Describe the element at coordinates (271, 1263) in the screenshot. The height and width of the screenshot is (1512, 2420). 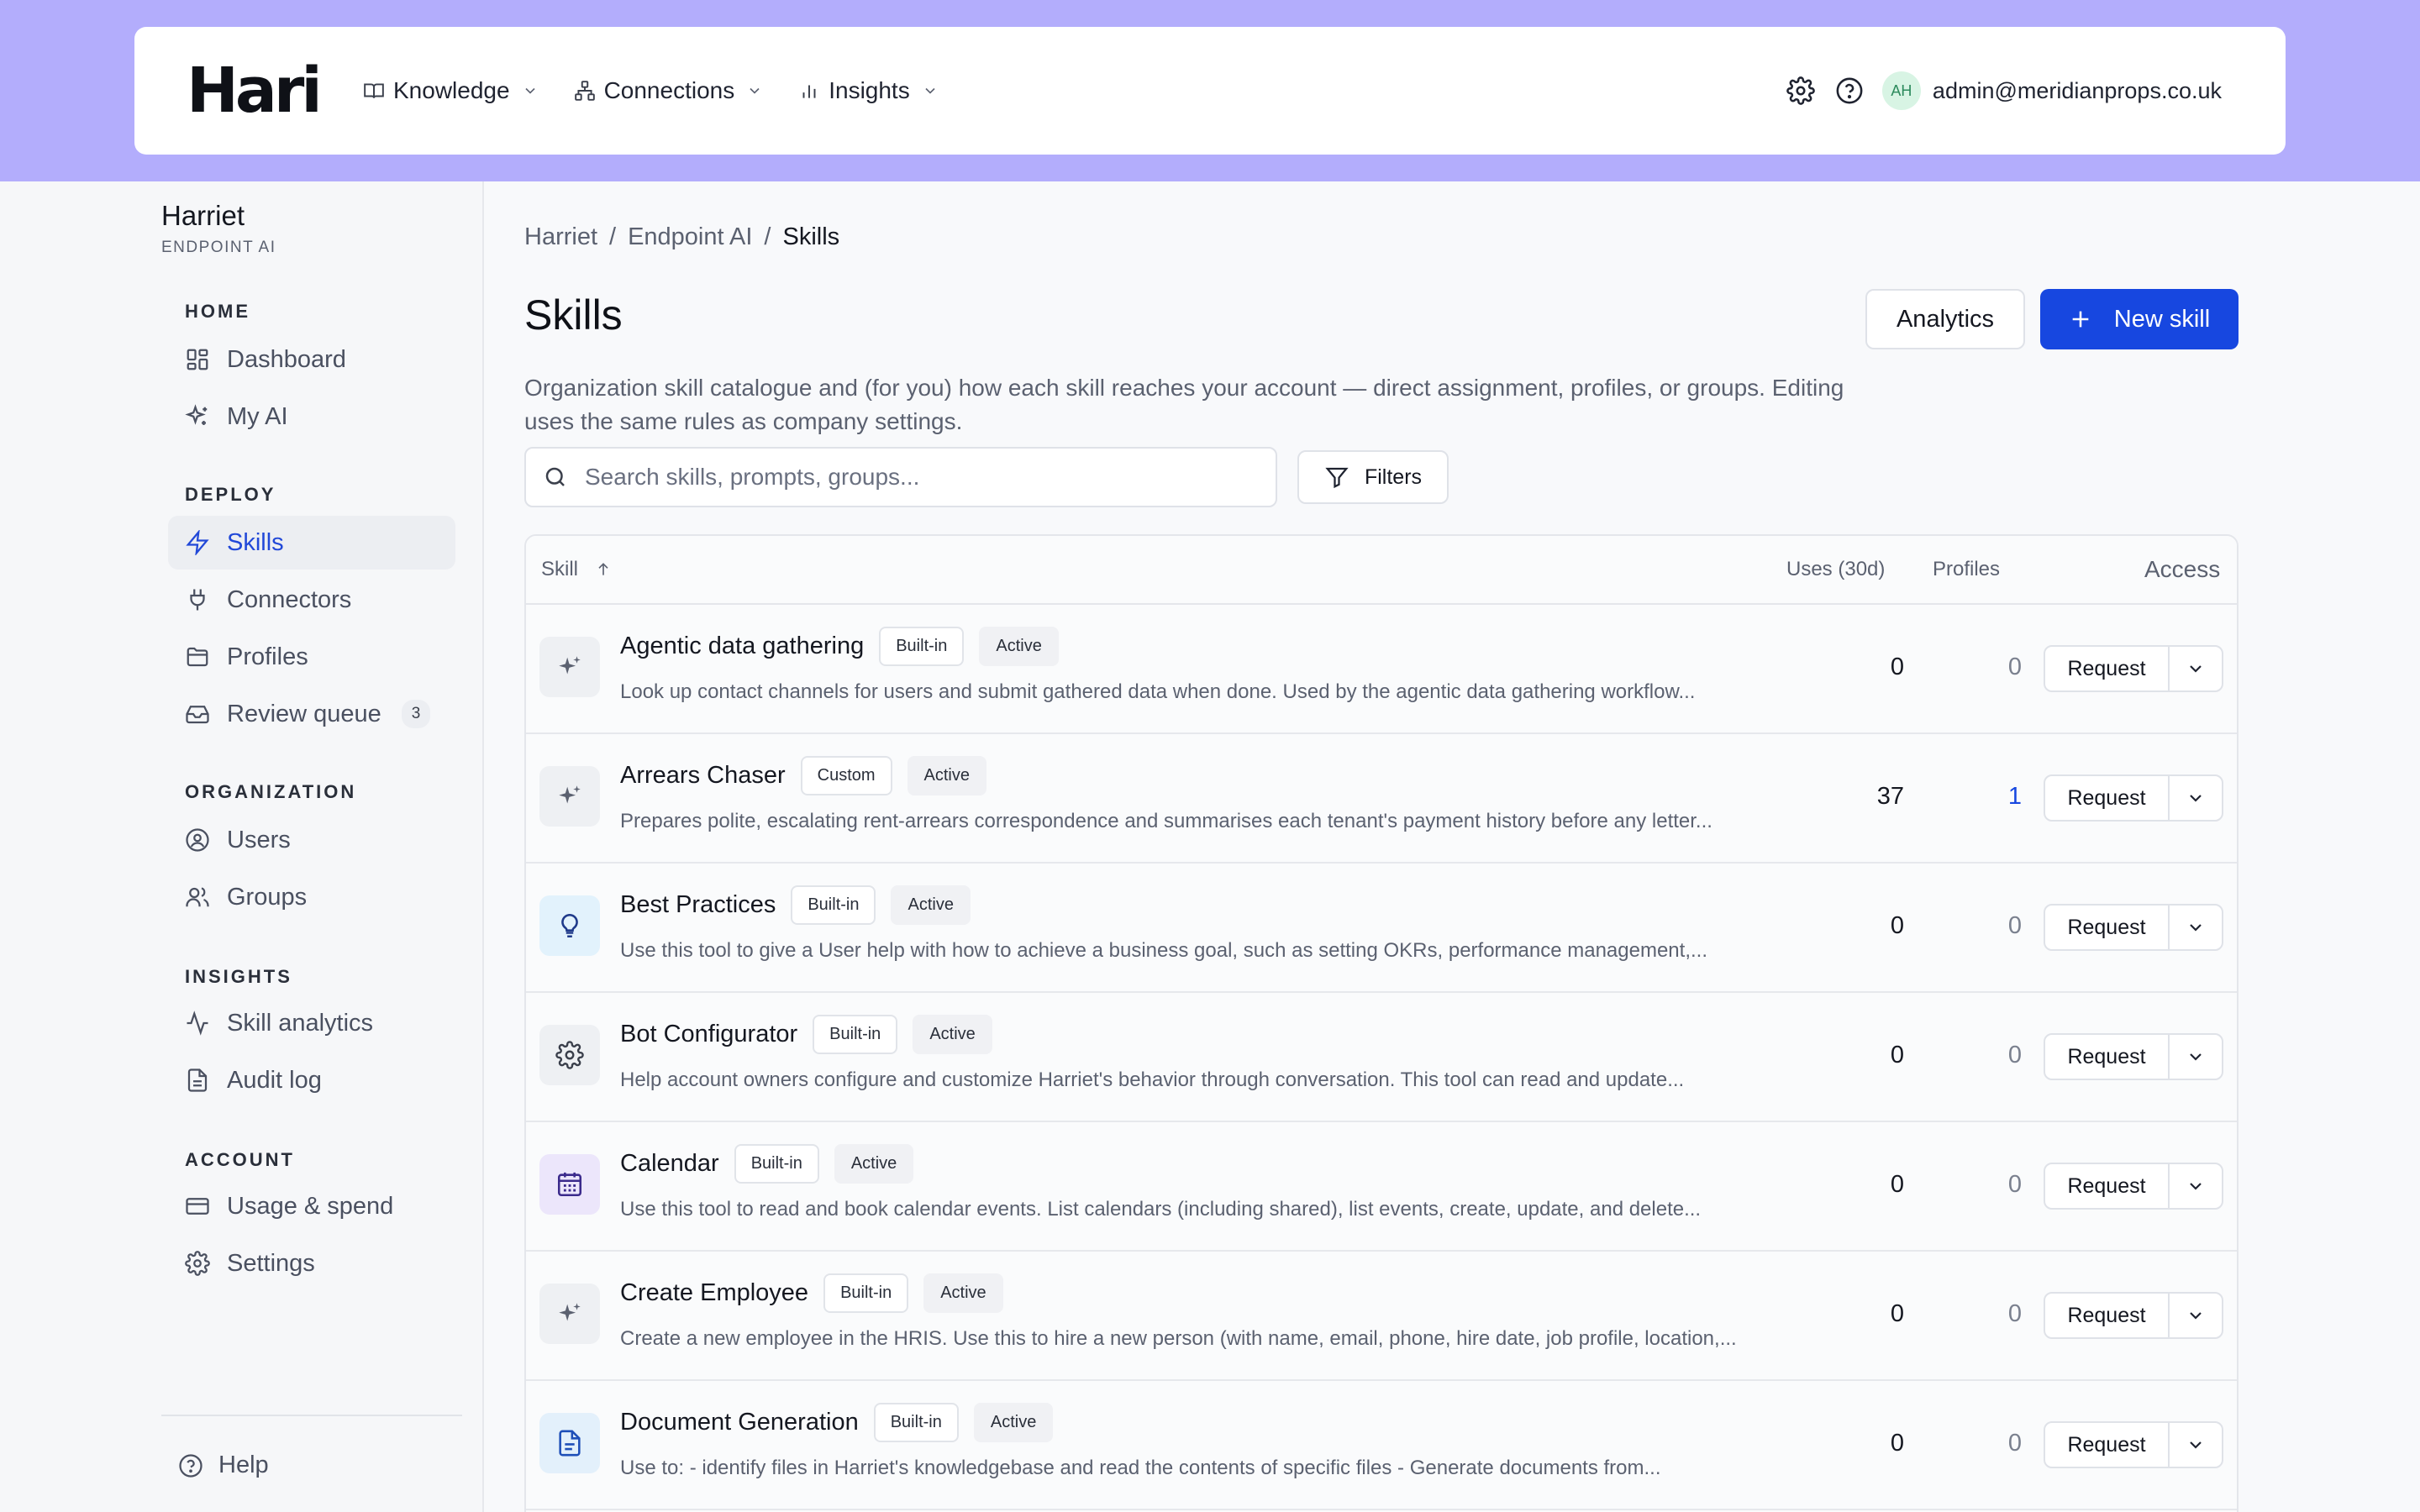
I see `sidebar-item-label: Settings` at that location.